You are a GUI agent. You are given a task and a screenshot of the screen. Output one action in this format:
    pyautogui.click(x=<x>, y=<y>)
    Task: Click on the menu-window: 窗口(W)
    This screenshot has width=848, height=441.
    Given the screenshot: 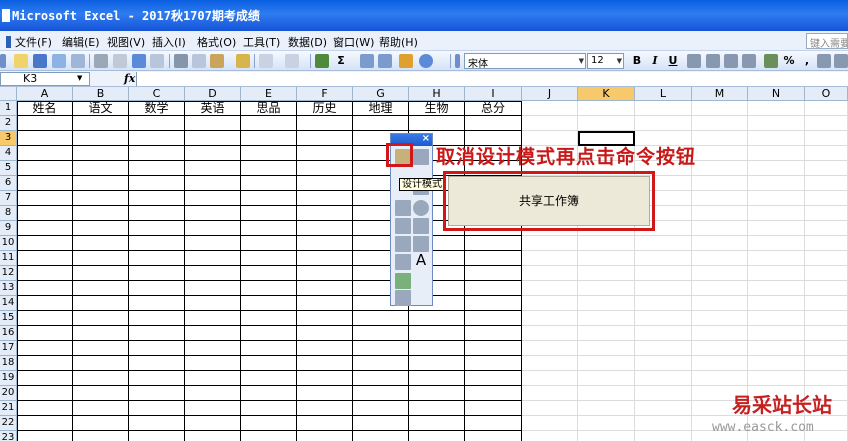 What is the action you would take?
    pyautogui.click(x=353, y=42)
    